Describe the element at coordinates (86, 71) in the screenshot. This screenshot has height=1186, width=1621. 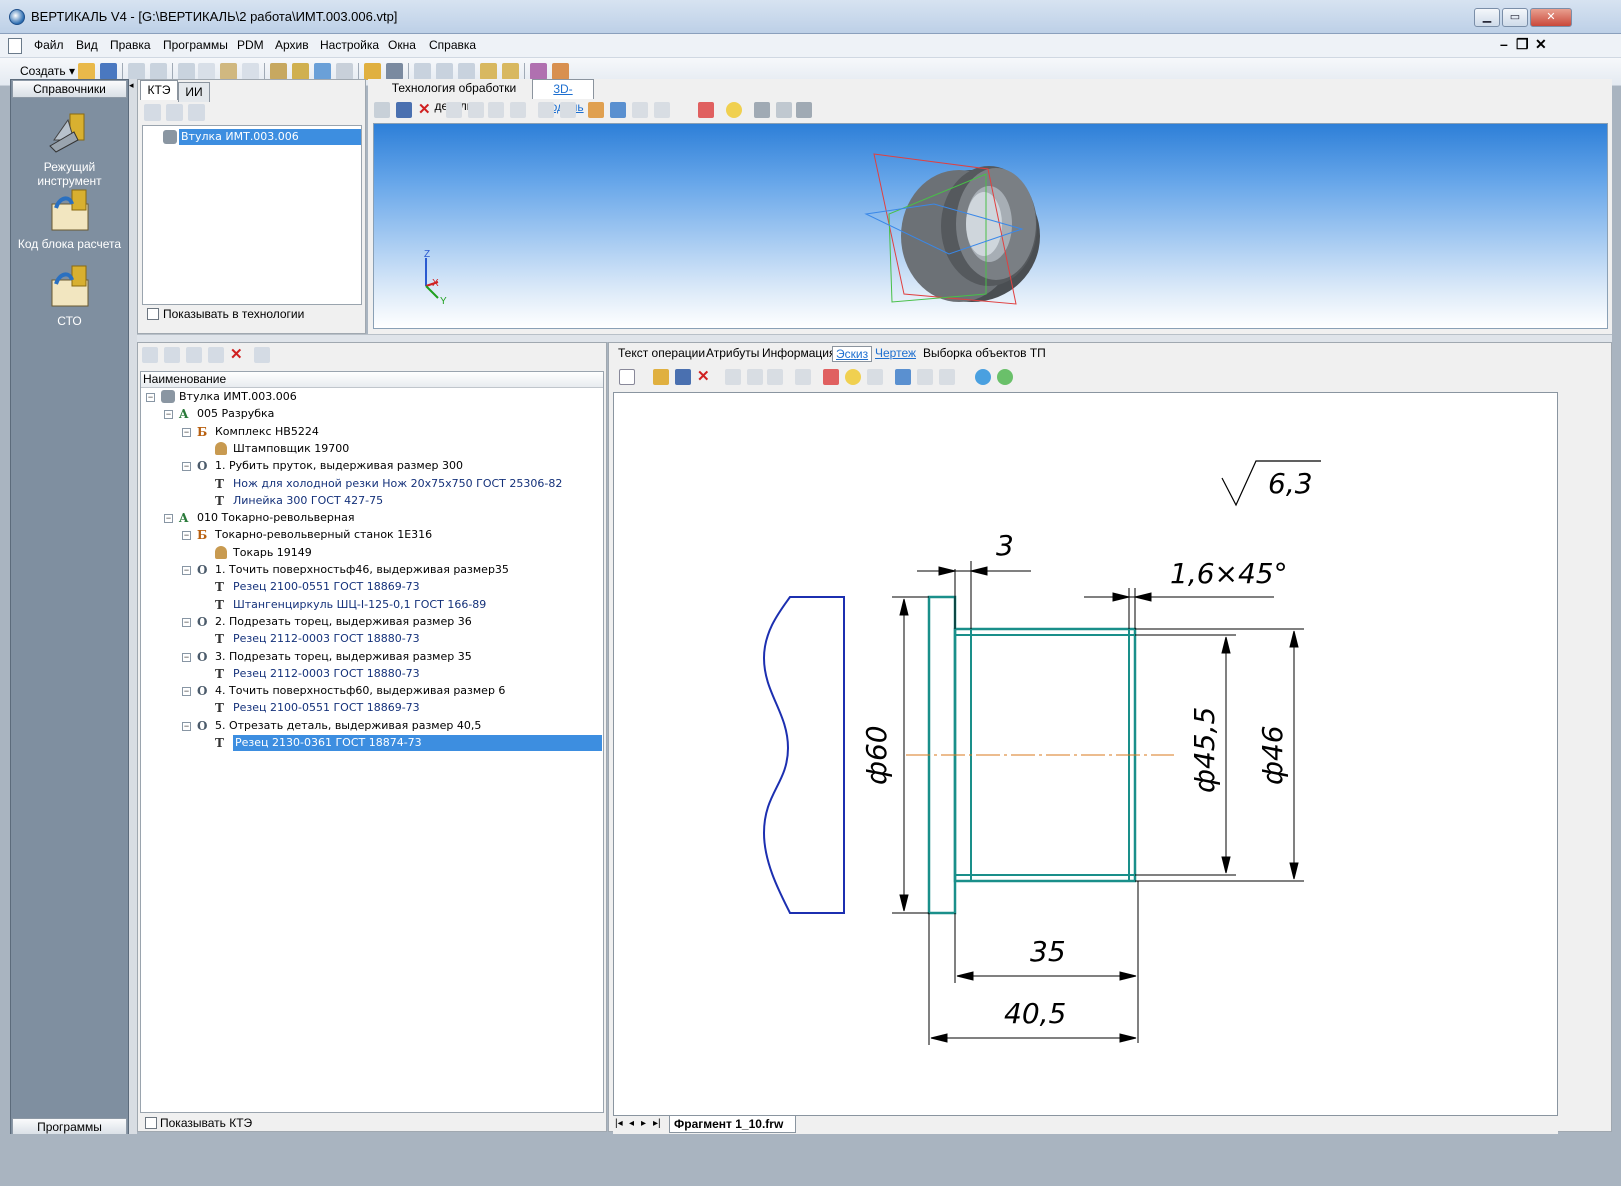
I see `open-icon` at that location.